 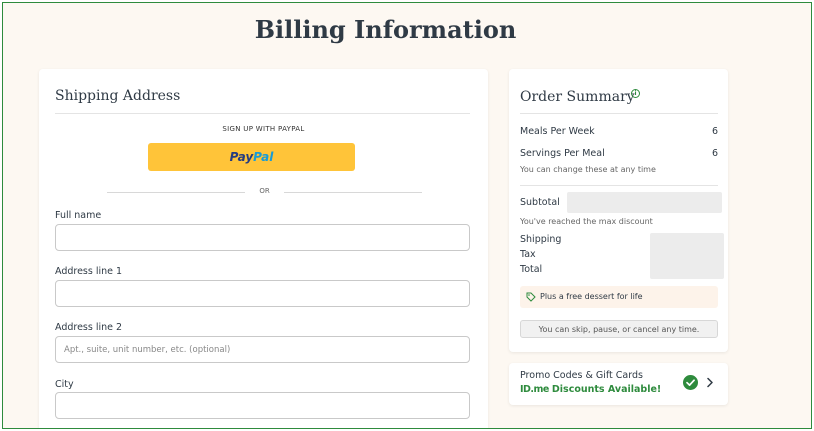 I want to click on meals-per-week-value: 6, so click(x=714, y=131).